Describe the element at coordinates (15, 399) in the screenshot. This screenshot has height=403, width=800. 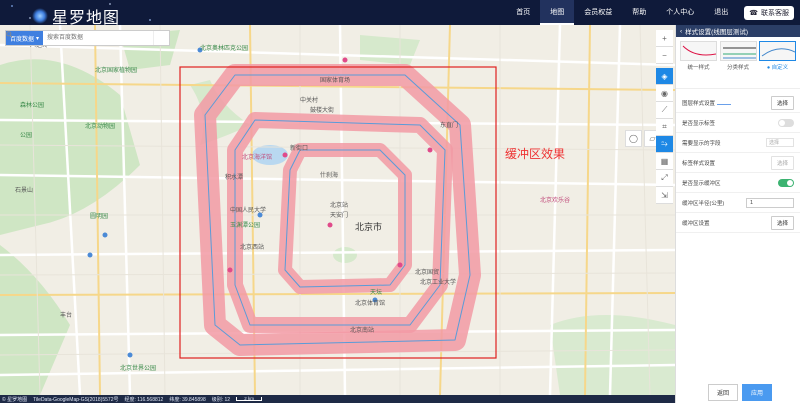
I see `copyright-text: © 星罗地图` at that location.